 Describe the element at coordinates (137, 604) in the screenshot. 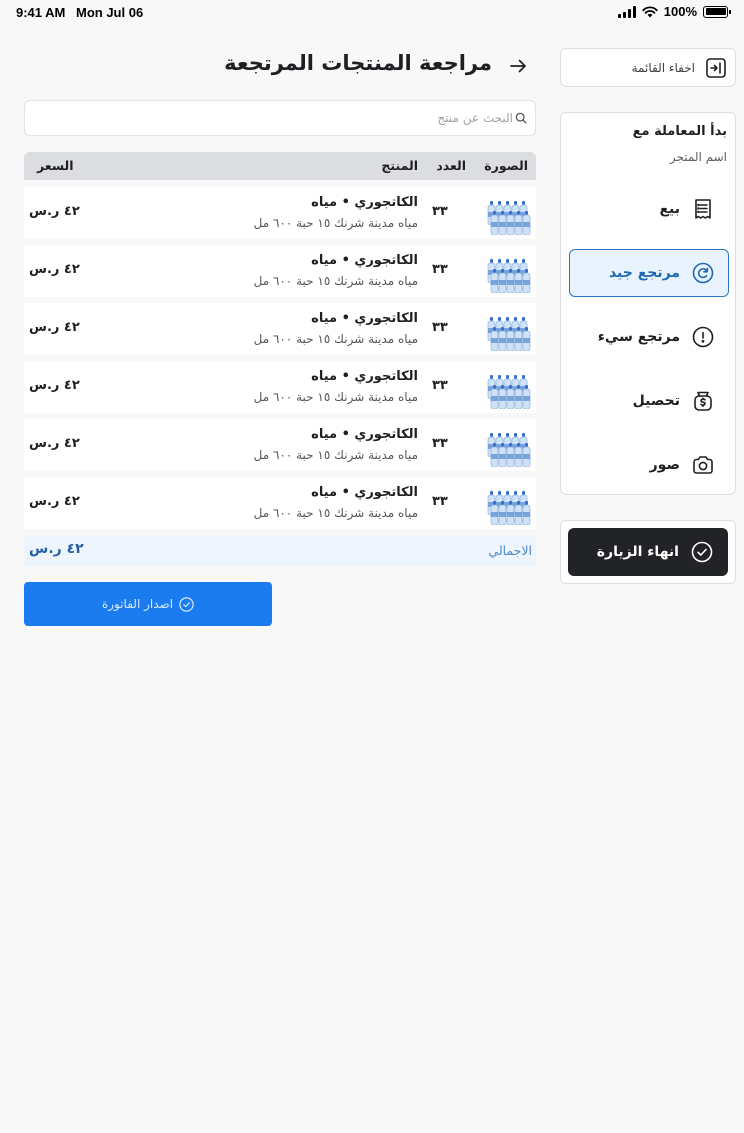

I see `issue-invoice-label: اصدار الفاتورة` at that location.